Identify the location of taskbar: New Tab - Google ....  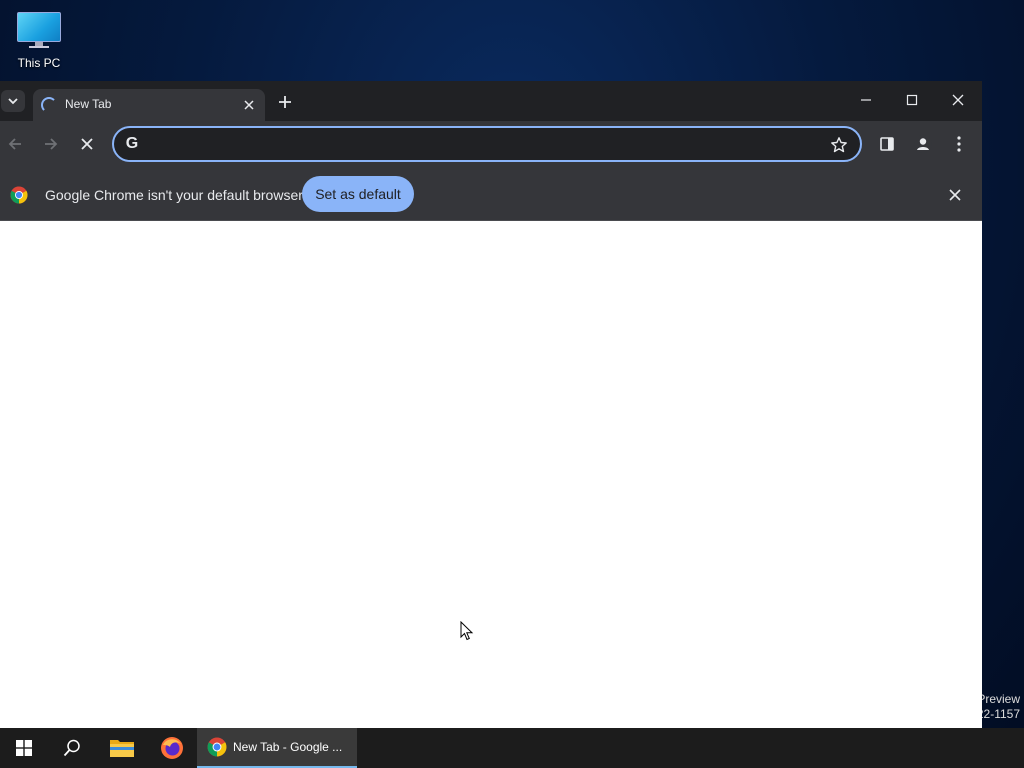
(512, 748).